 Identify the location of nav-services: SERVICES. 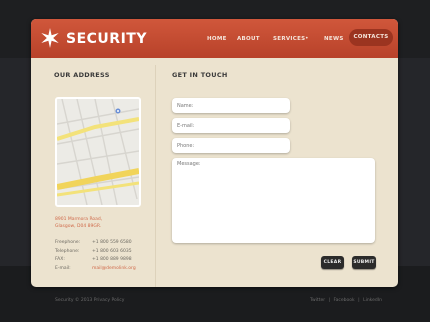
(289, 39).